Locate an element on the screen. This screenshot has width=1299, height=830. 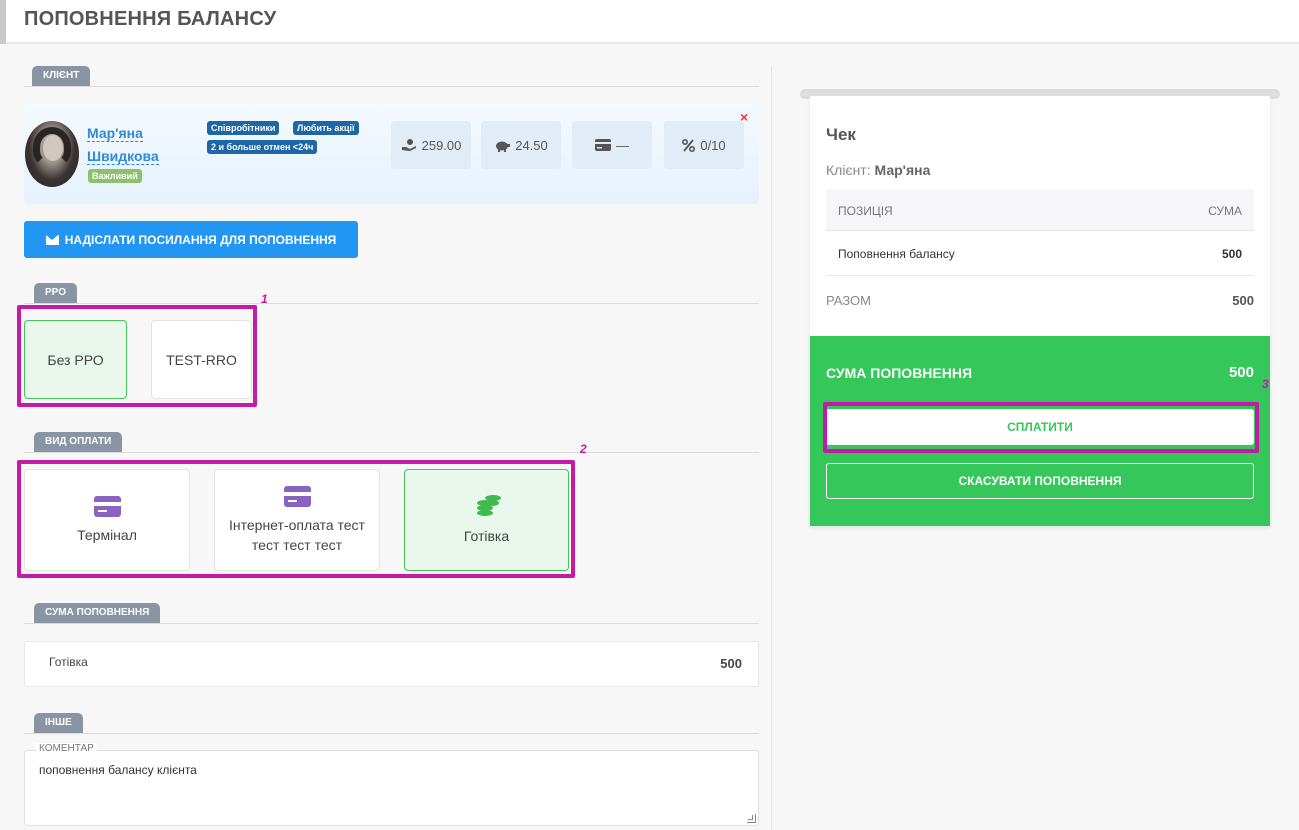
receipt-client: Клієнт: Мар'яна is located at coordinates (878, 170).